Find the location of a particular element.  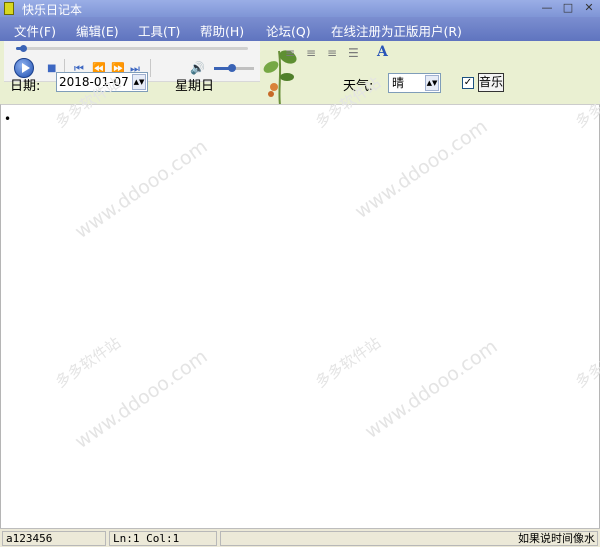

status-cursor-position: Ln:1 Col:1 is located at coordinates (163, 538).